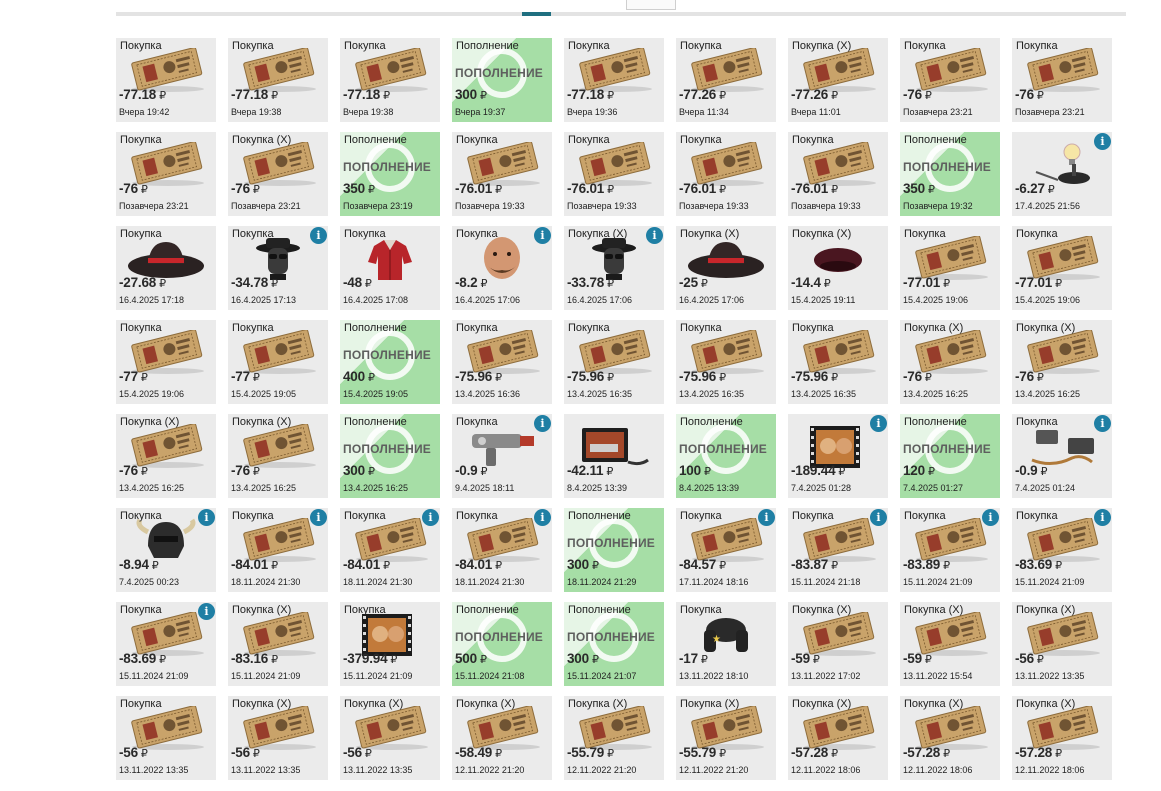  What do you see at coordinates (950, 644) in the screenshot?
I see `transaction-card: Покупка (X) -59 ₽ 13.11.2022 15:54` at bounding box center [950, 644].